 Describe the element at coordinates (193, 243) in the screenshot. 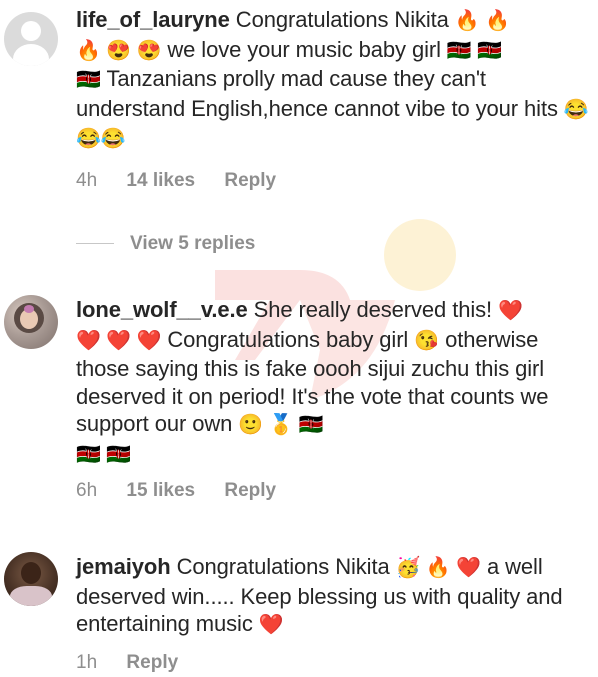

I see `view-replies-label: View 5 replies` at that location.